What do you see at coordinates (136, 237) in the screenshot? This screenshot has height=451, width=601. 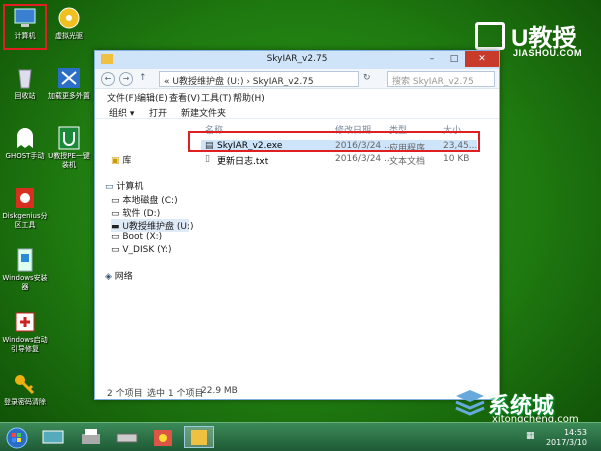 I see `nav-drive-x: ▭ Boot (X:)` at bounding box center [136, 237].